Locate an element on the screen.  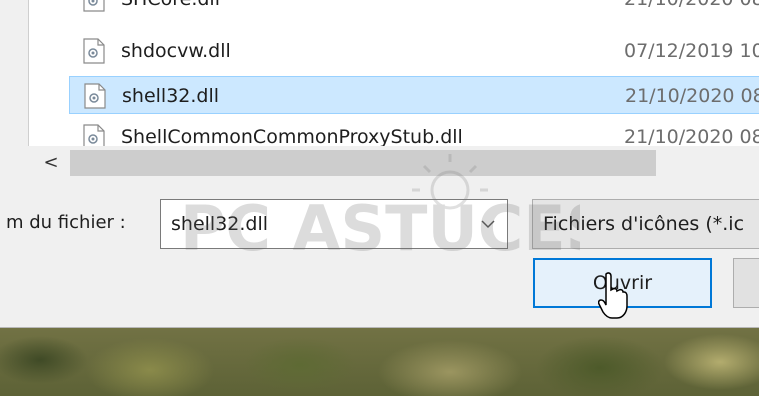
filetype-value: Fichiers d'icônes (*.ic is located at coordinates (644, 224).